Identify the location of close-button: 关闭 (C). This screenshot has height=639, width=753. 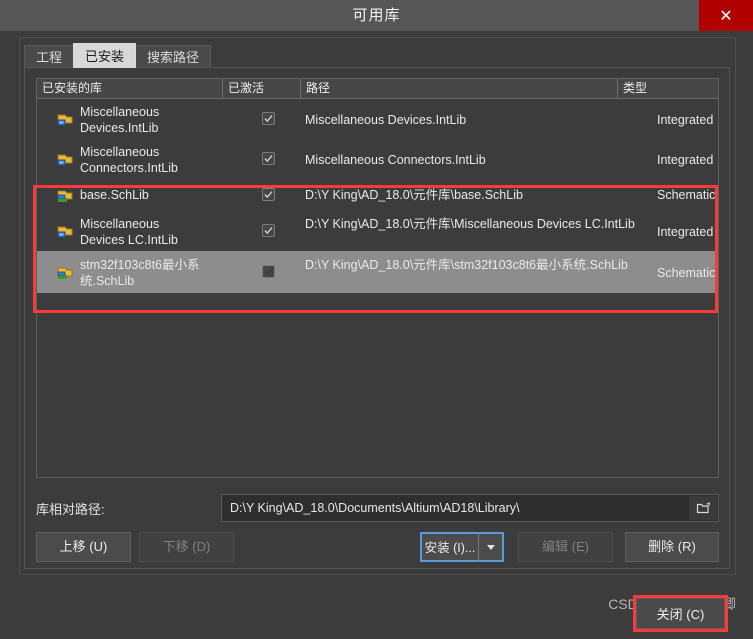
(680, 613).